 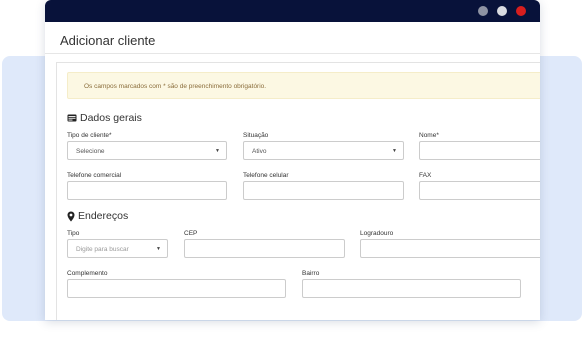 I want to click on cep-label: CEP, so click(x=191, y=233).